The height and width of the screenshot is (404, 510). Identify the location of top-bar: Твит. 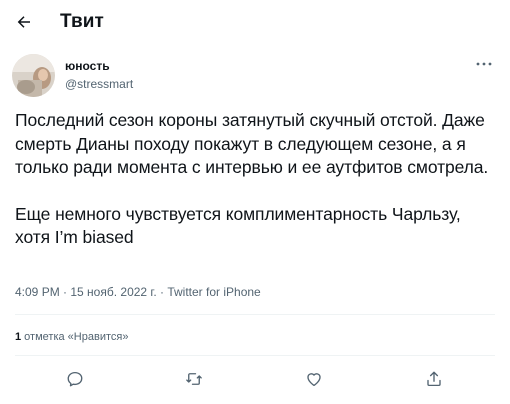
(255, 22).